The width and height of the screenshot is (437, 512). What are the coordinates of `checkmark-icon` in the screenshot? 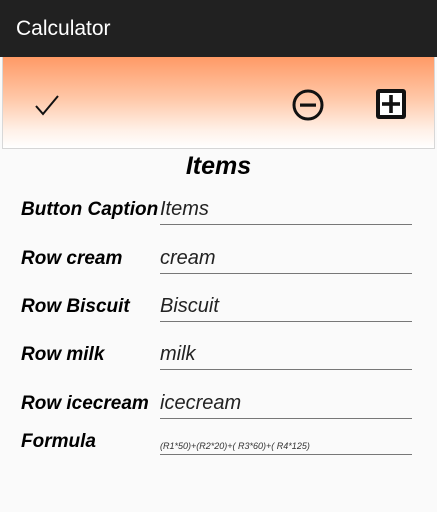 It's located at (47, 105).